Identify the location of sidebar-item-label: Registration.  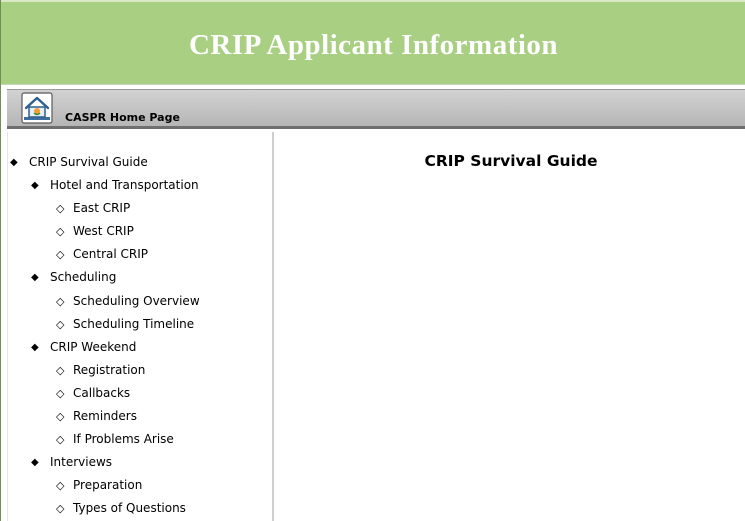
(109, 369).